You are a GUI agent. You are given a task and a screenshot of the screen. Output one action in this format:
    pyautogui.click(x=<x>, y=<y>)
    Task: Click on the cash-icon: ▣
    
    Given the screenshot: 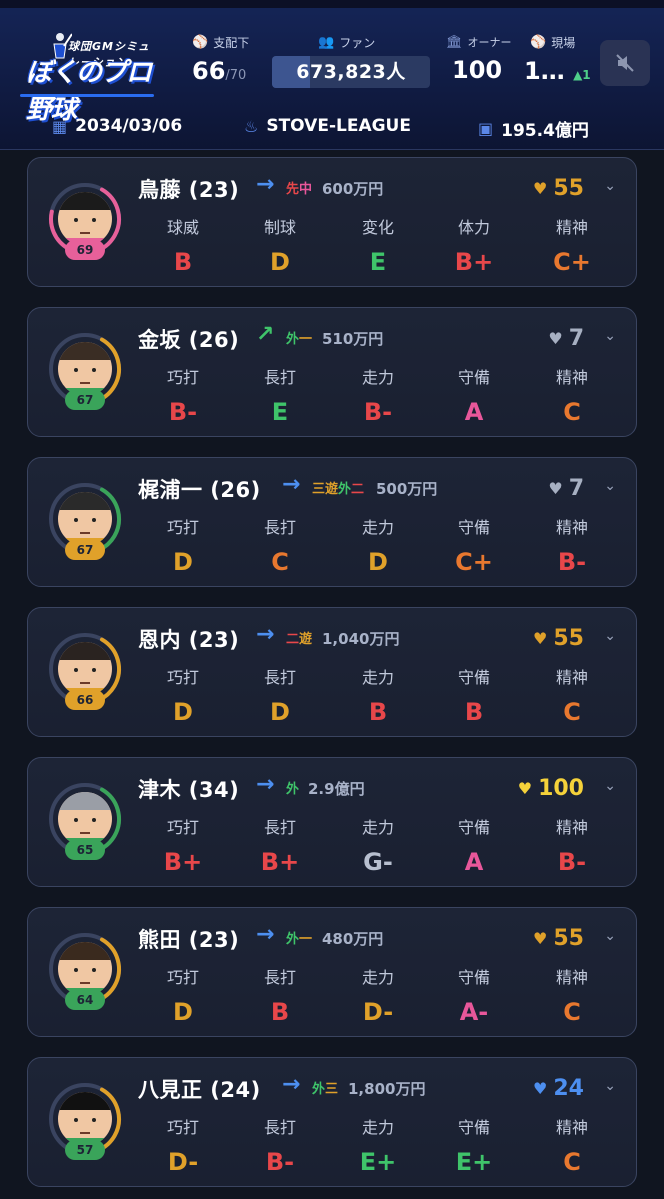 What is the action you would take?
    pyautogui.click(x=486, y=128)
    